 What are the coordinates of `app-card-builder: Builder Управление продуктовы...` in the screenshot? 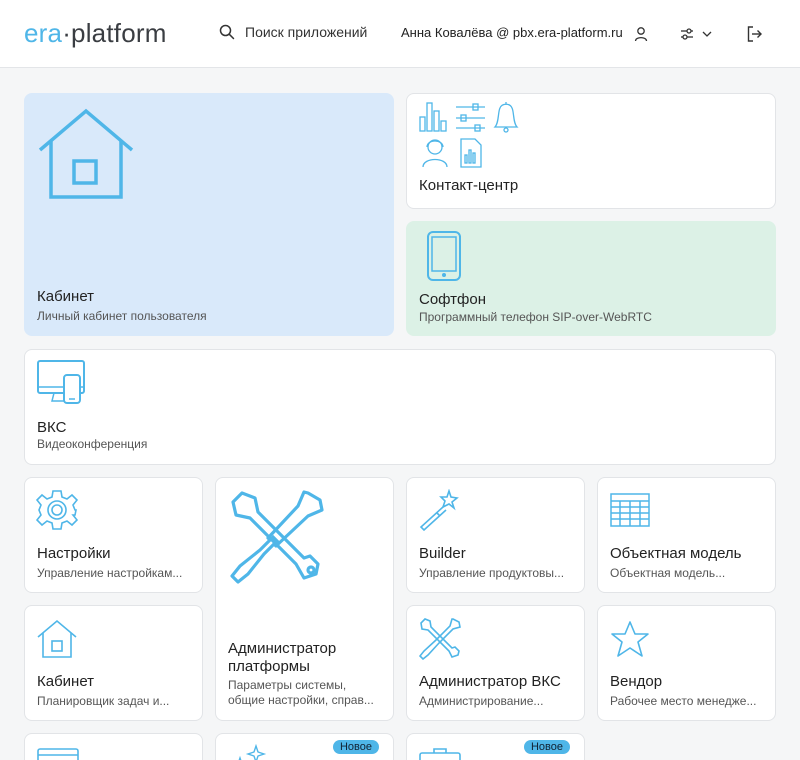 It's located at (495, 535).